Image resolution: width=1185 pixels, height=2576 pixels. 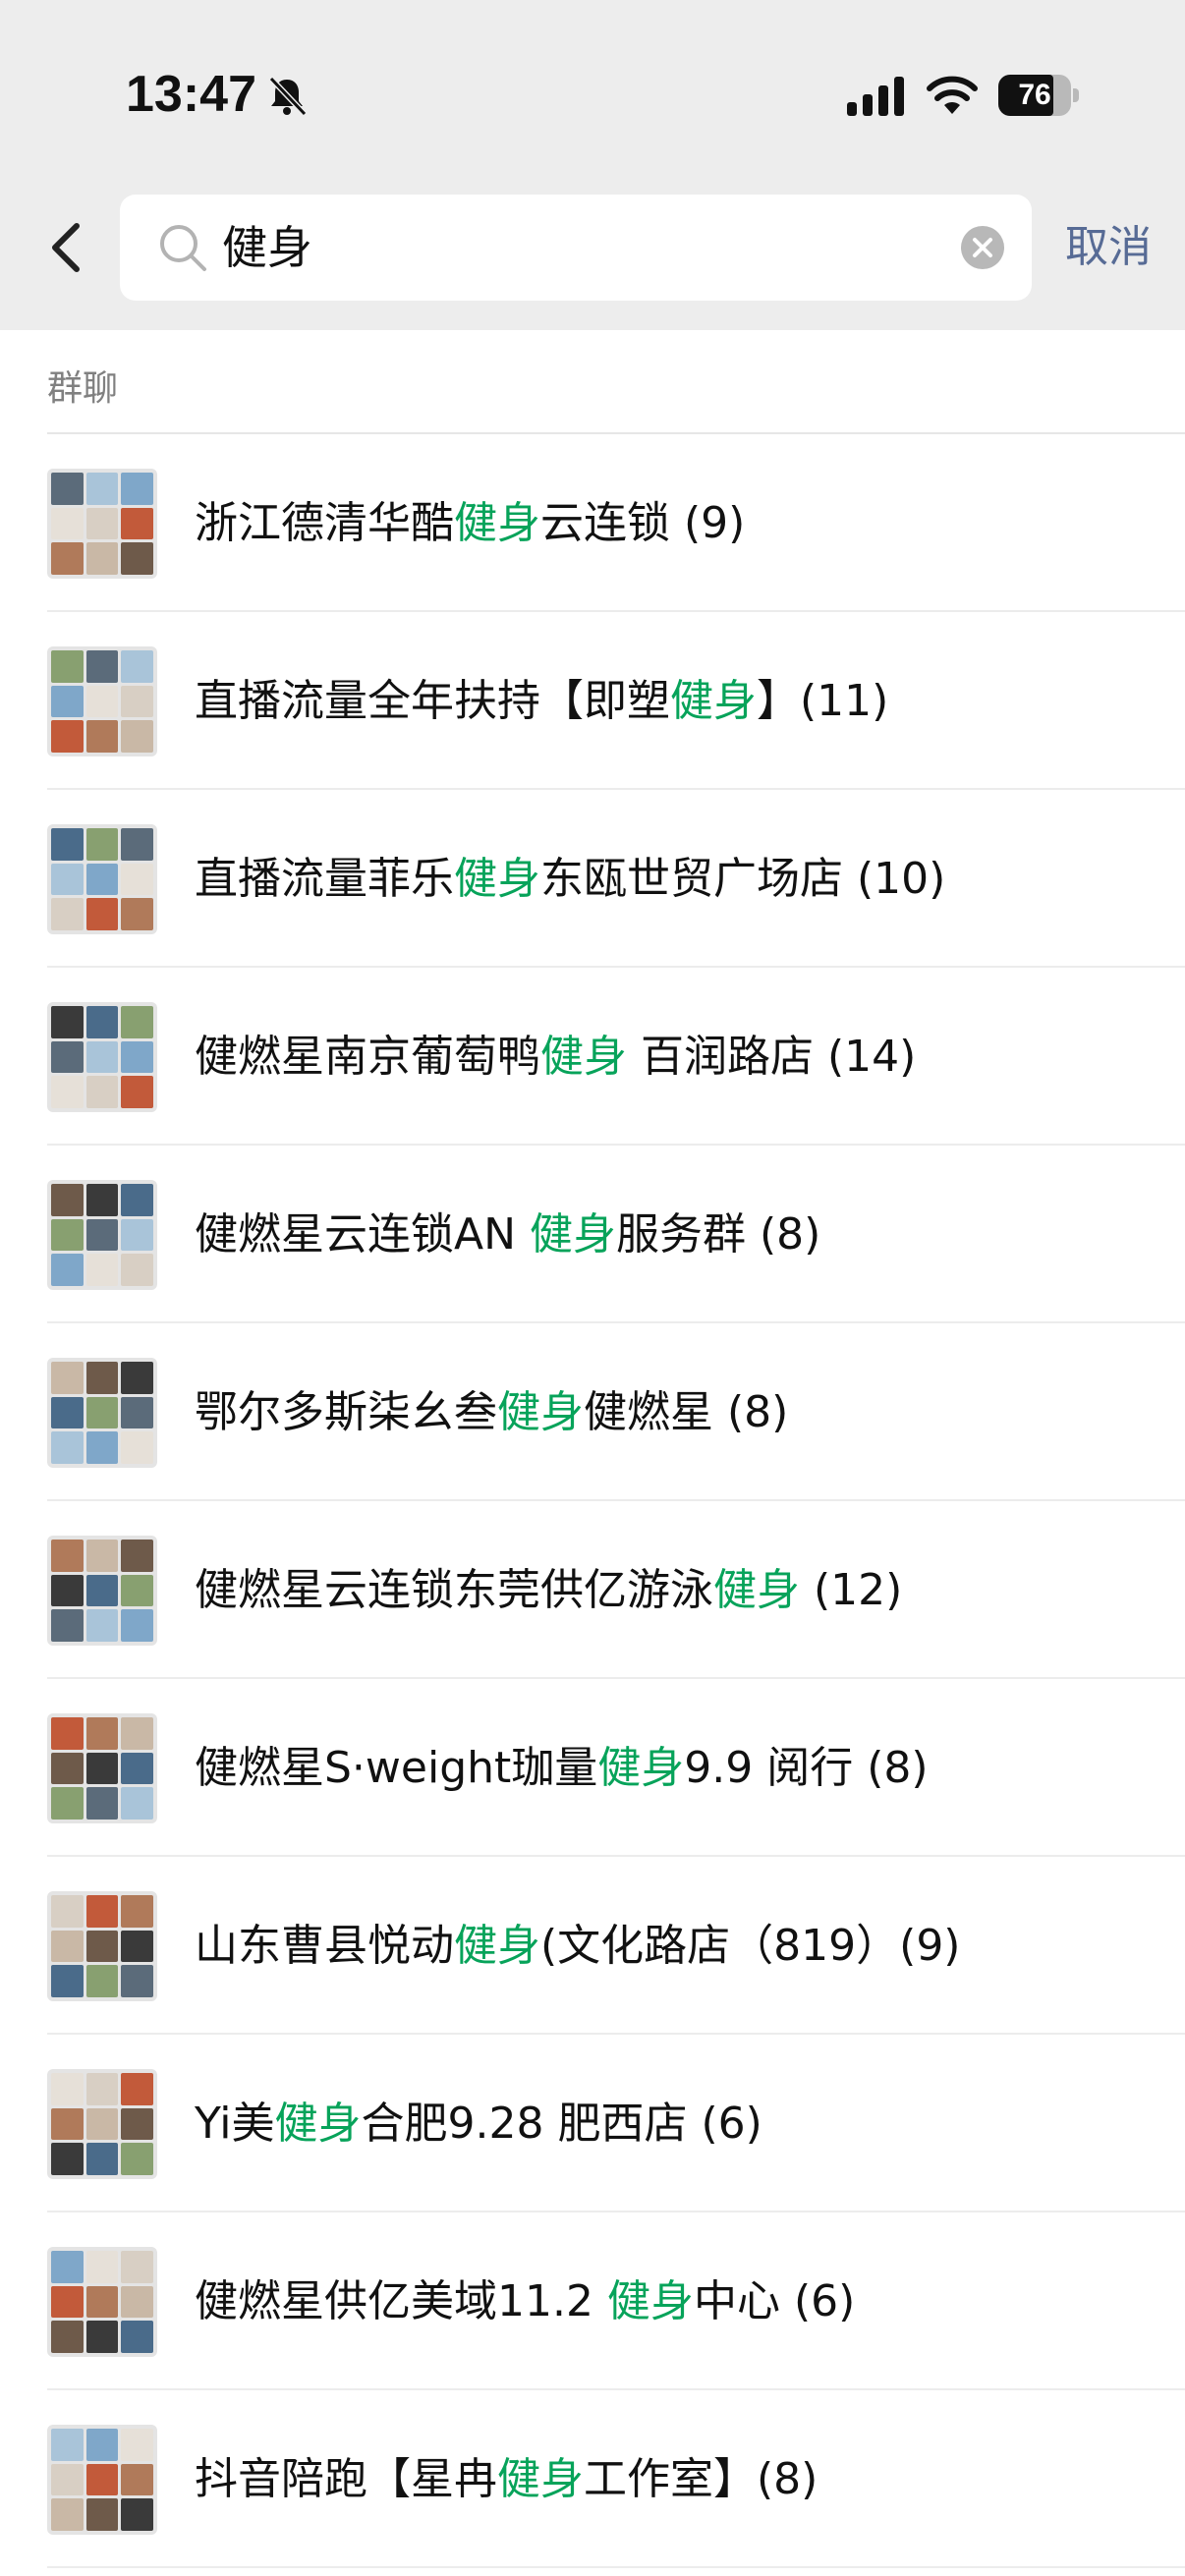 What do you see at coordinates (953, 95) in the screenshot?
I see `wifi-icon` at bounding box center [953, 95].